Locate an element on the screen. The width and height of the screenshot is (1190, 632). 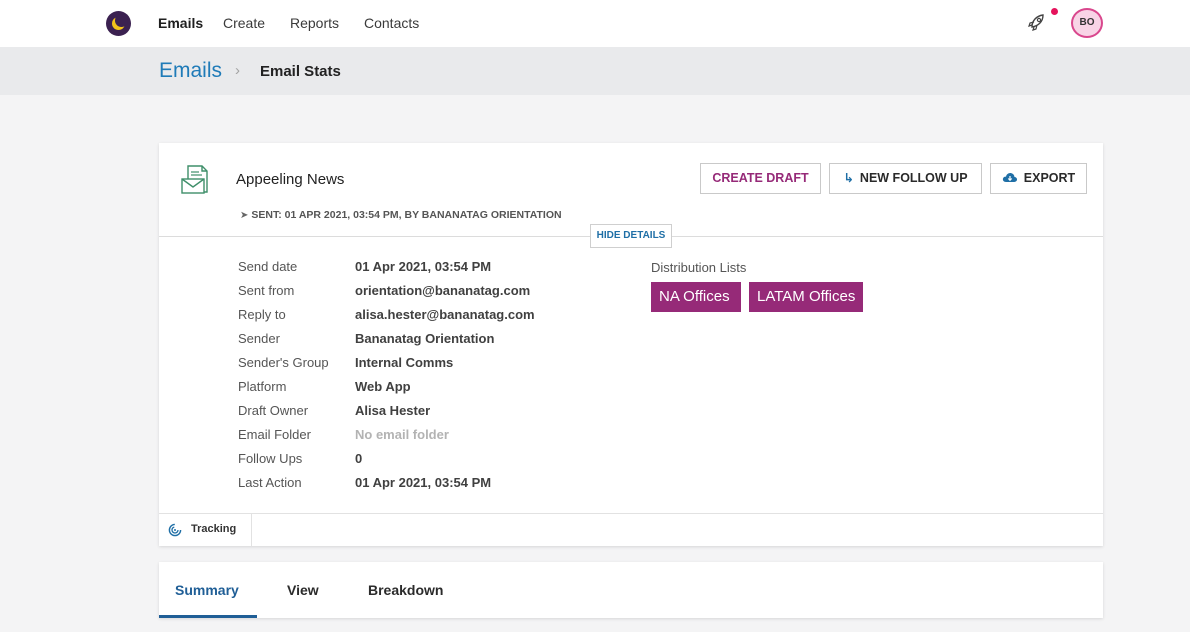
nav-item-reports: Reports is located at coordinates (314, 23).